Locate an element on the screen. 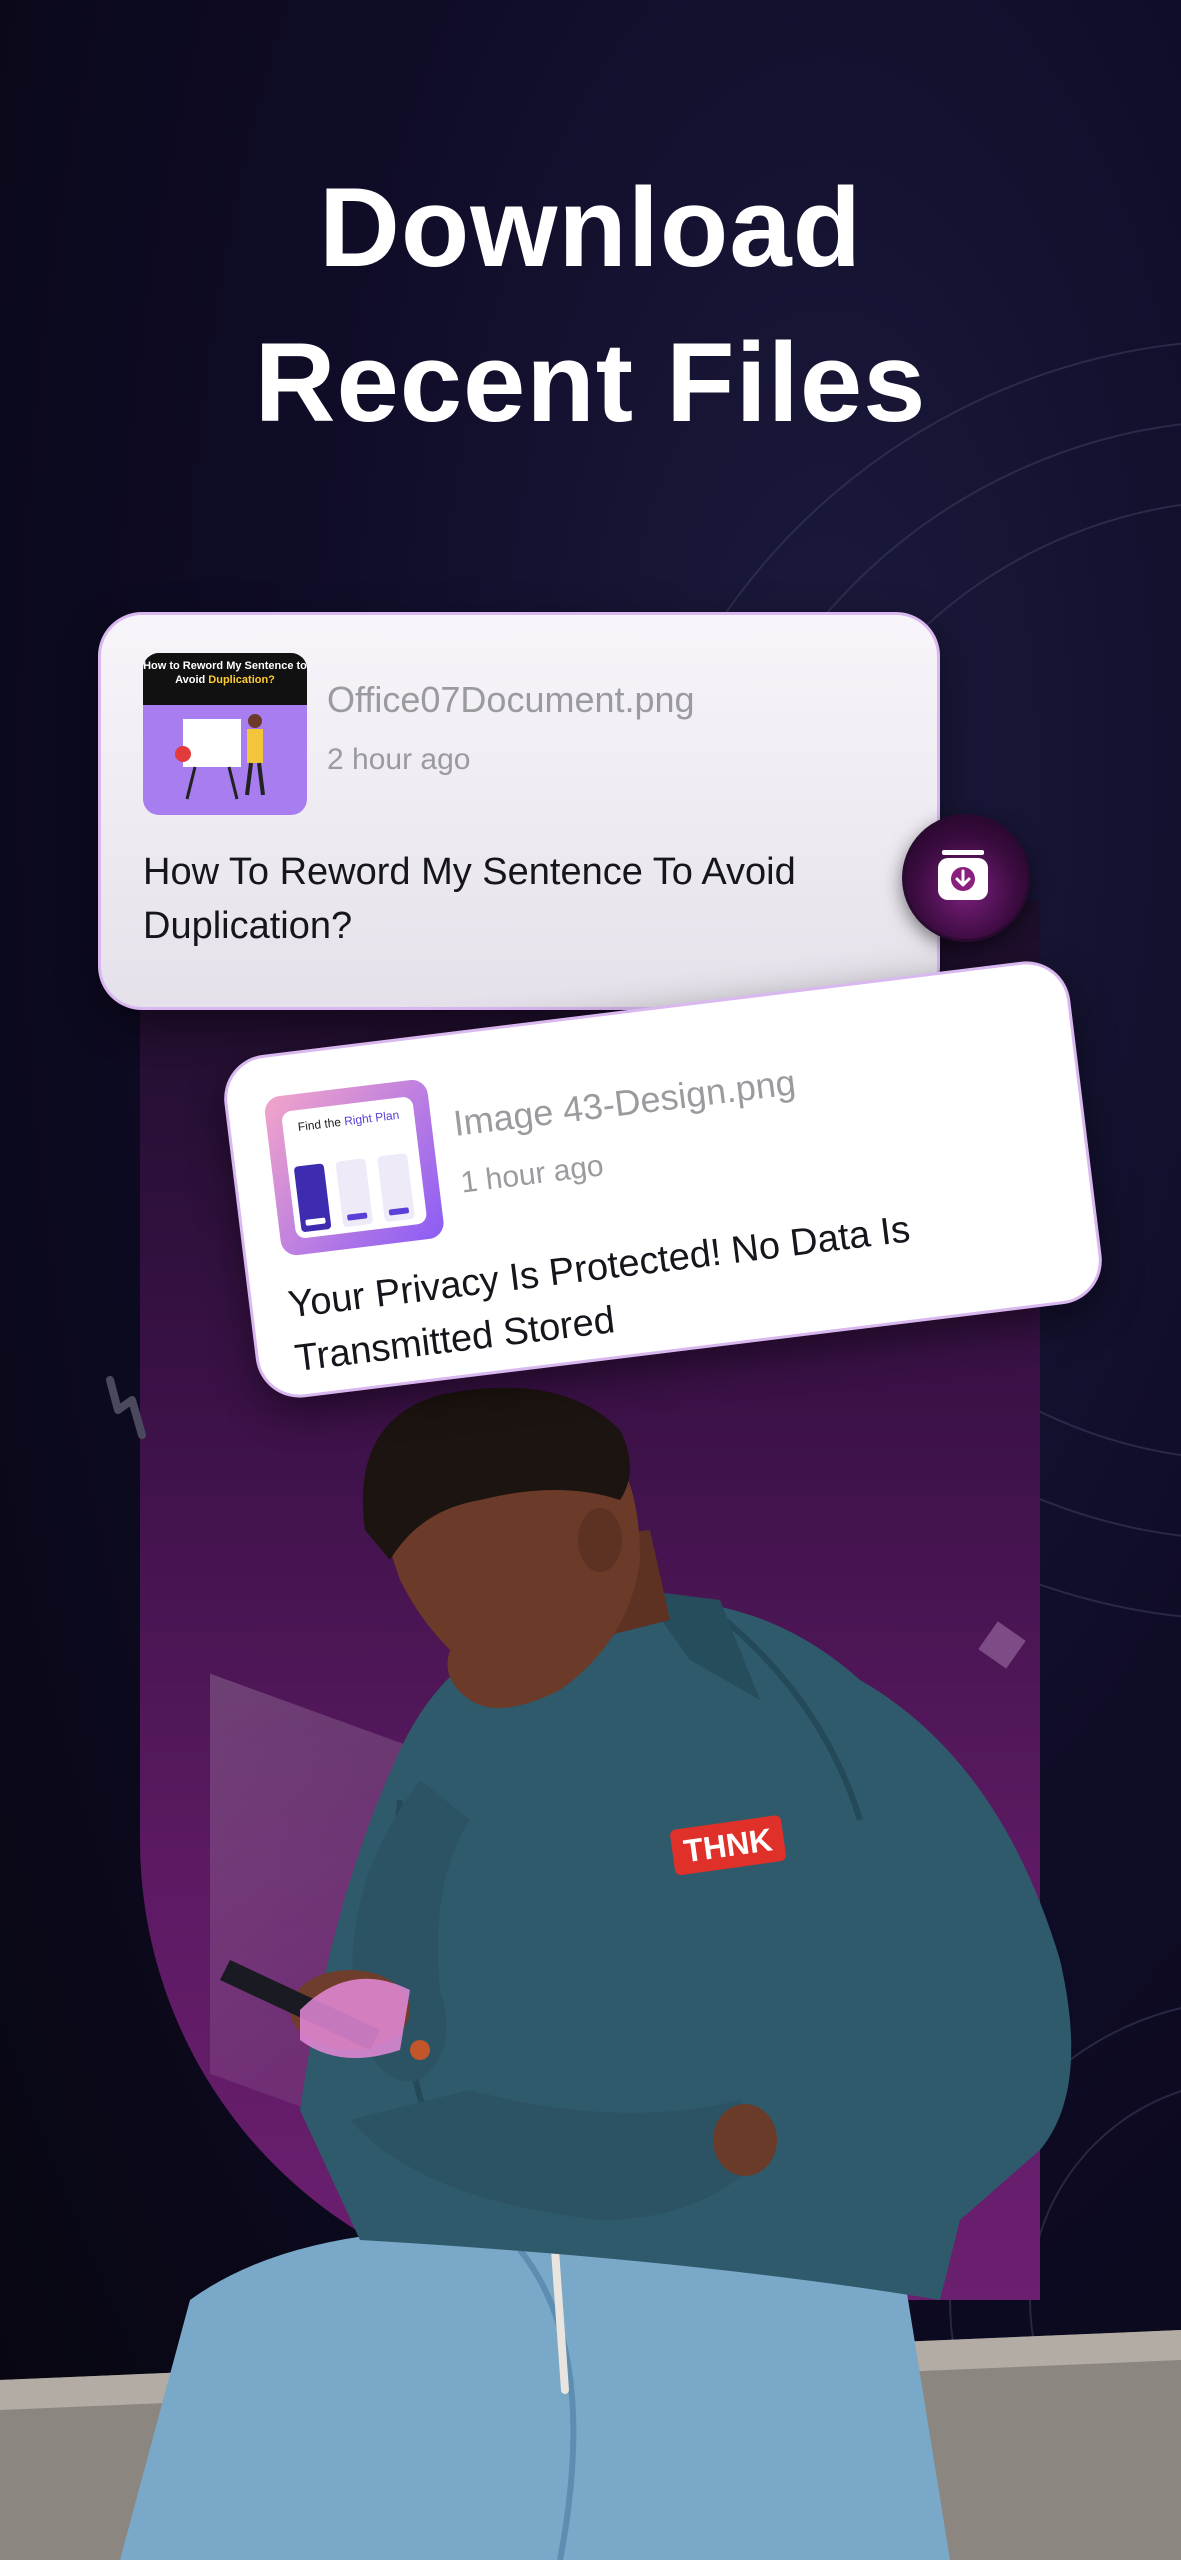  download-button is located at coordinates (966, 878).